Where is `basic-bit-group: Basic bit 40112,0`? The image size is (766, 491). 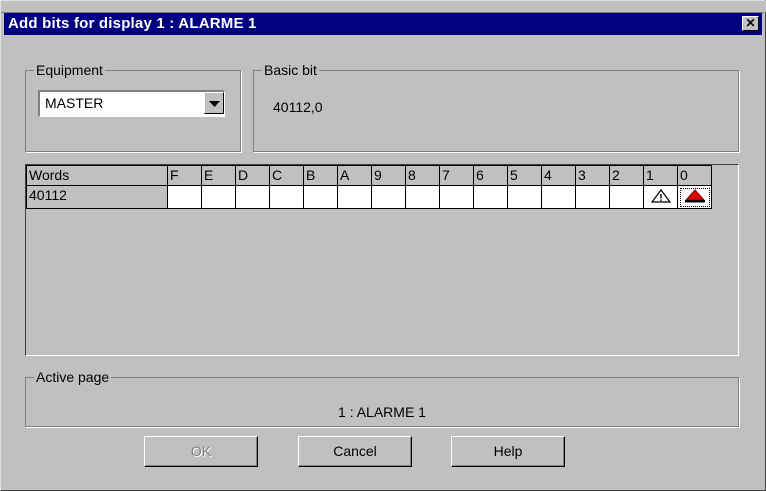 basic-bit-group: Basic bit 40112,0 is located at coordinates (496, 107).